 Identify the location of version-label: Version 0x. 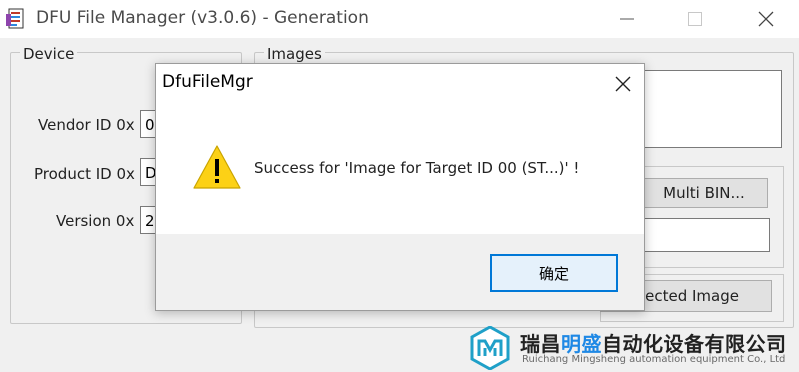
(95, 221).